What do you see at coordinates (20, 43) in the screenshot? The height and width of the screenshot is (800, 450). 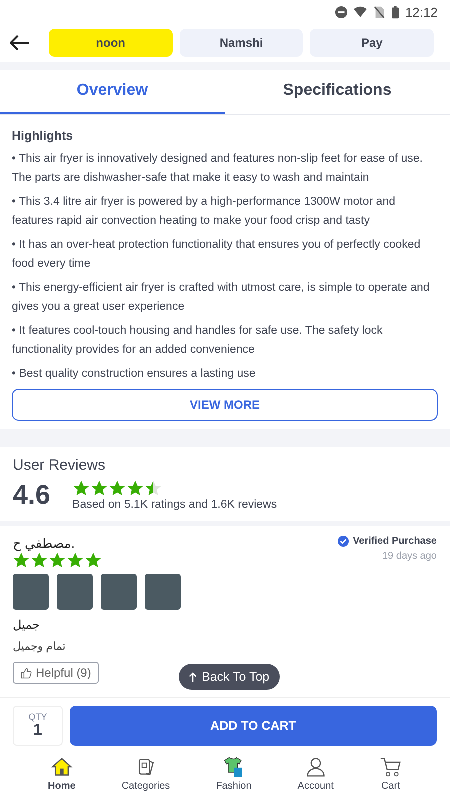 I see `back-arrow-icon` at bounding box center [20, 43].